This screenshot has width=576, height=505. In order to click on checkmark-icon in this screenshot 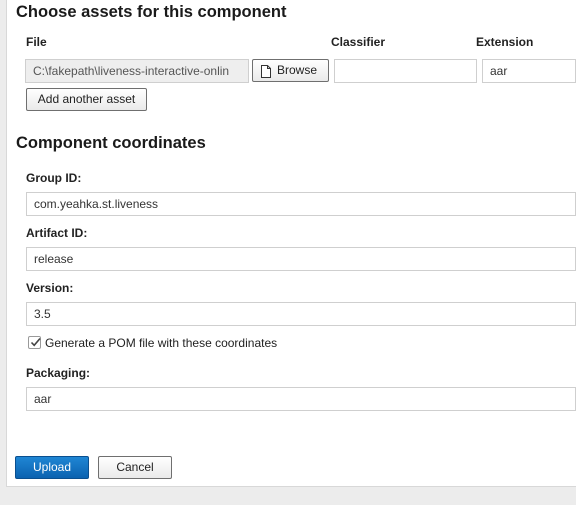, I will do `click(35, 342)`.